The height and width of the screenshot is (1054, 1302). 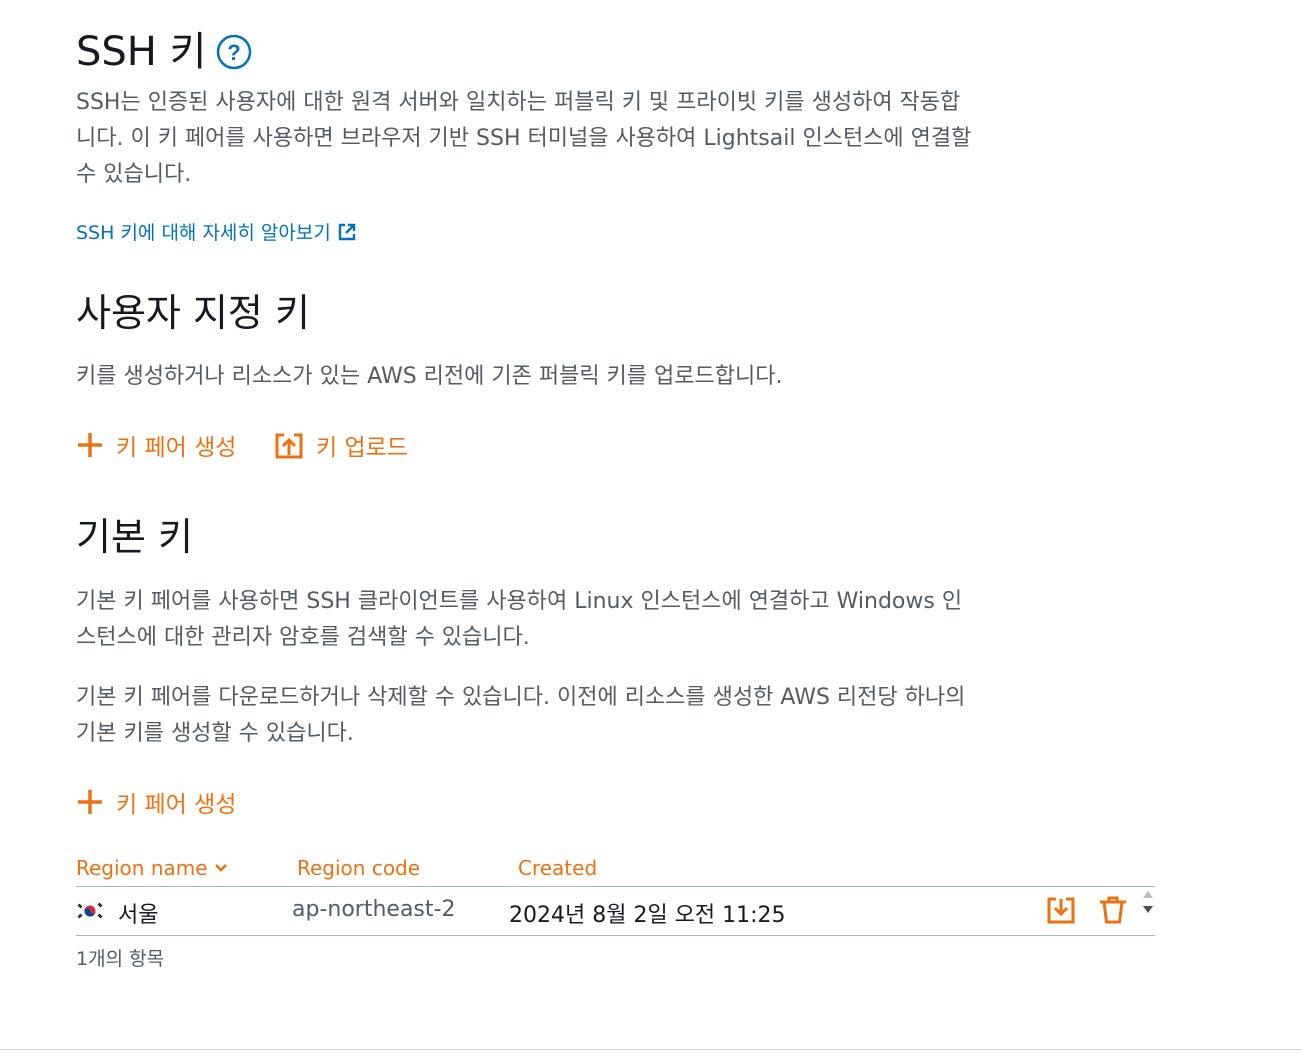 What do you see at coordinates (647, 915) in the screenshot?
I see `created-cell: 2024년 8월 2일 오전 11:25` at bounding box center [647, 915].